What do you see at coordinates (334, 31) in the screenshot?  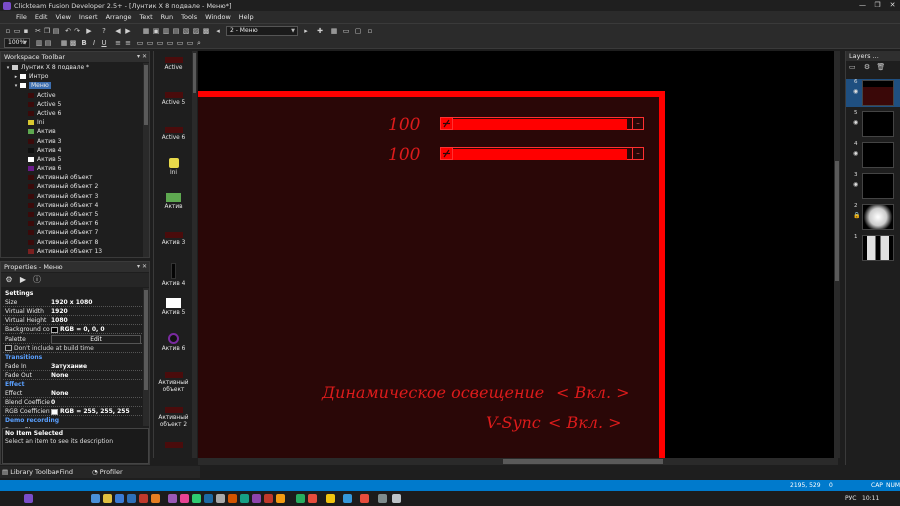 I see `grid-icon: ▦` at bounding box center [334, 31].